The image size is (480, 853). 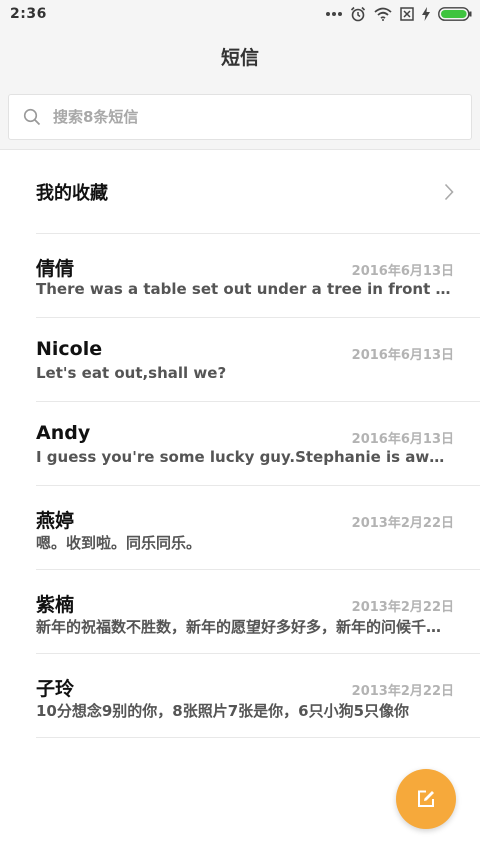 I want to click on status-bar: 2:36, so click(x=240, y=14).